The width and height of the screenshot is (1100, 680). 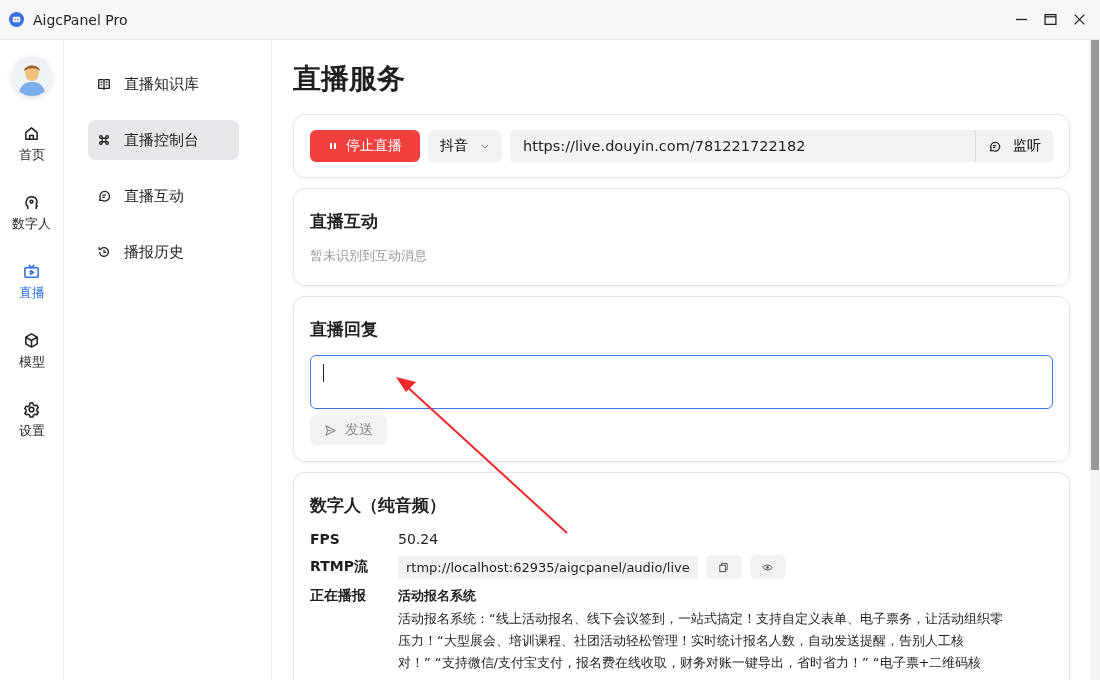 I want to click on tv-icon, so click(x=31, y=271).